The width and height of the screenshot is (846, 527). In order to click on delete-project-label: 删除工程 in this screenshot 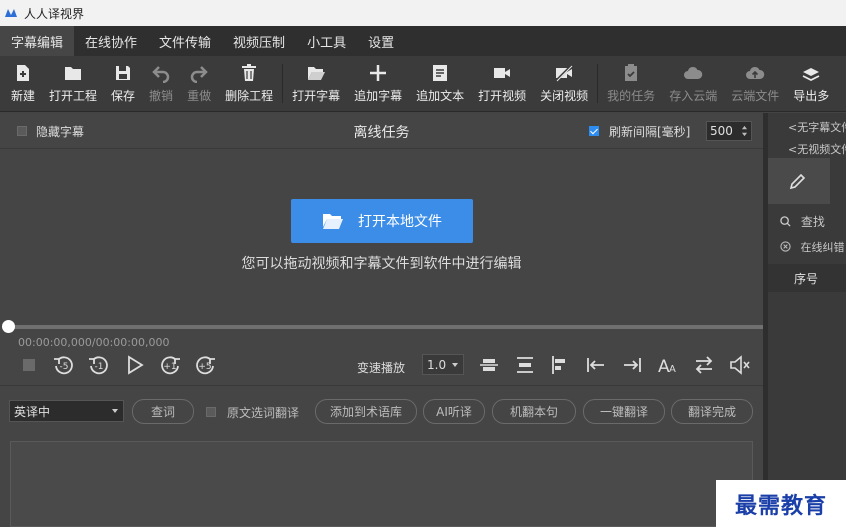, I will do `click(249, 96)`.